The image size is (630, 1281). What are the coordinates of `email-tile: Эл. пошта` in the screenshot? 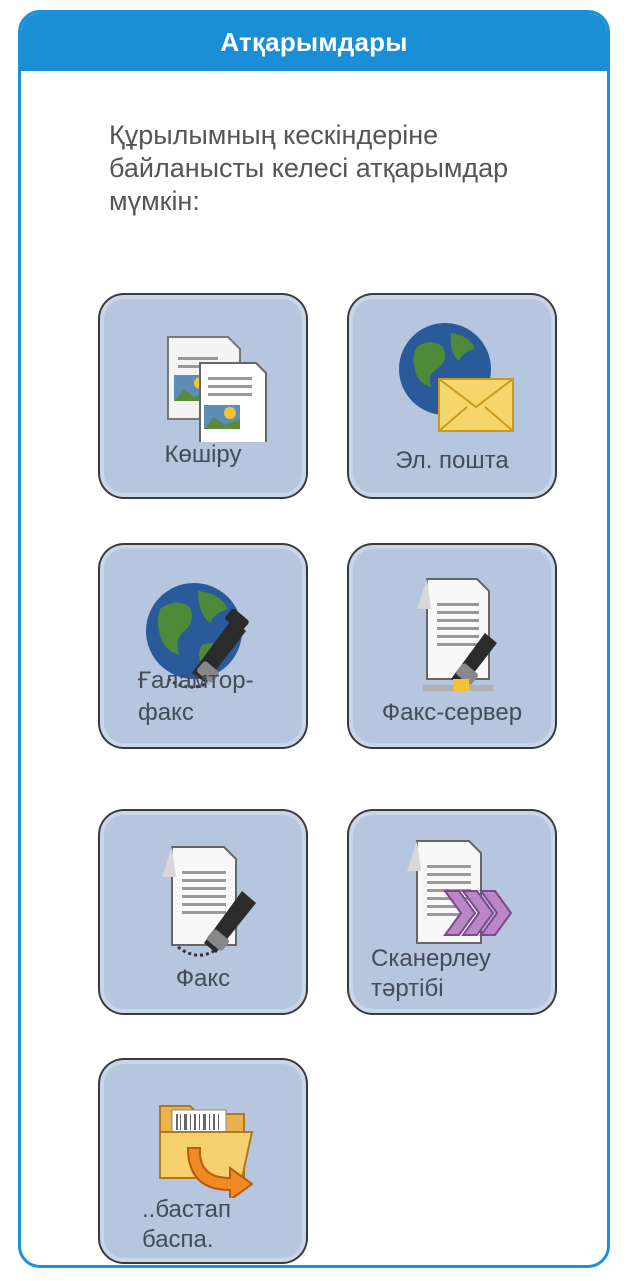 It's located at (452, 396).